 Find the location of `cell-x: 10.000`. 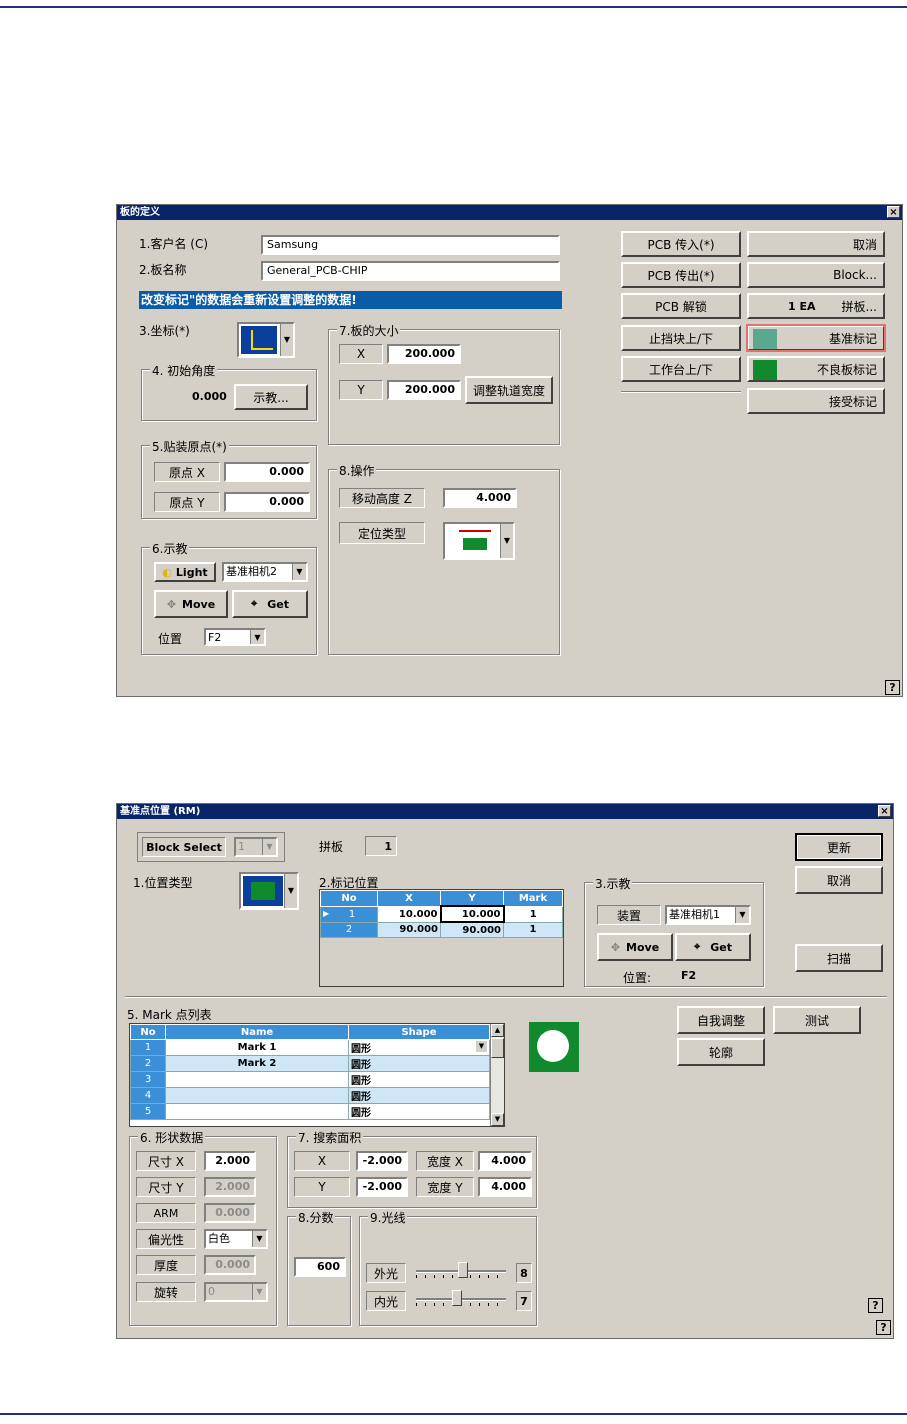

cell-x: 10.000 is located at coordinates (409, 914).